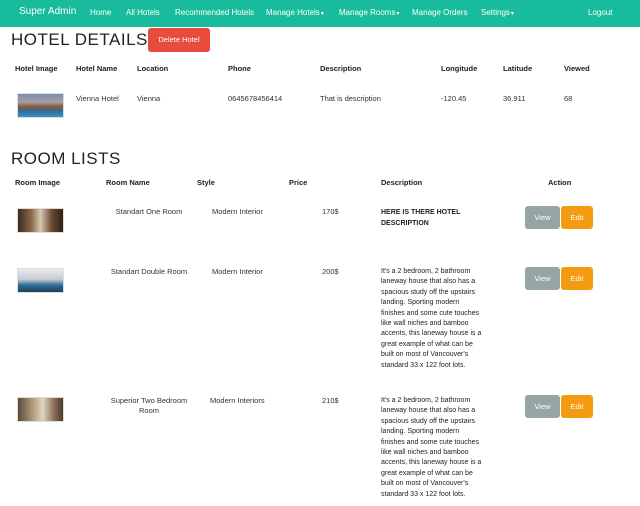  Describe the element at coordinates (66, 158) in the screenshot. I see `room-lists-title: ROOM LISTS` at that location.